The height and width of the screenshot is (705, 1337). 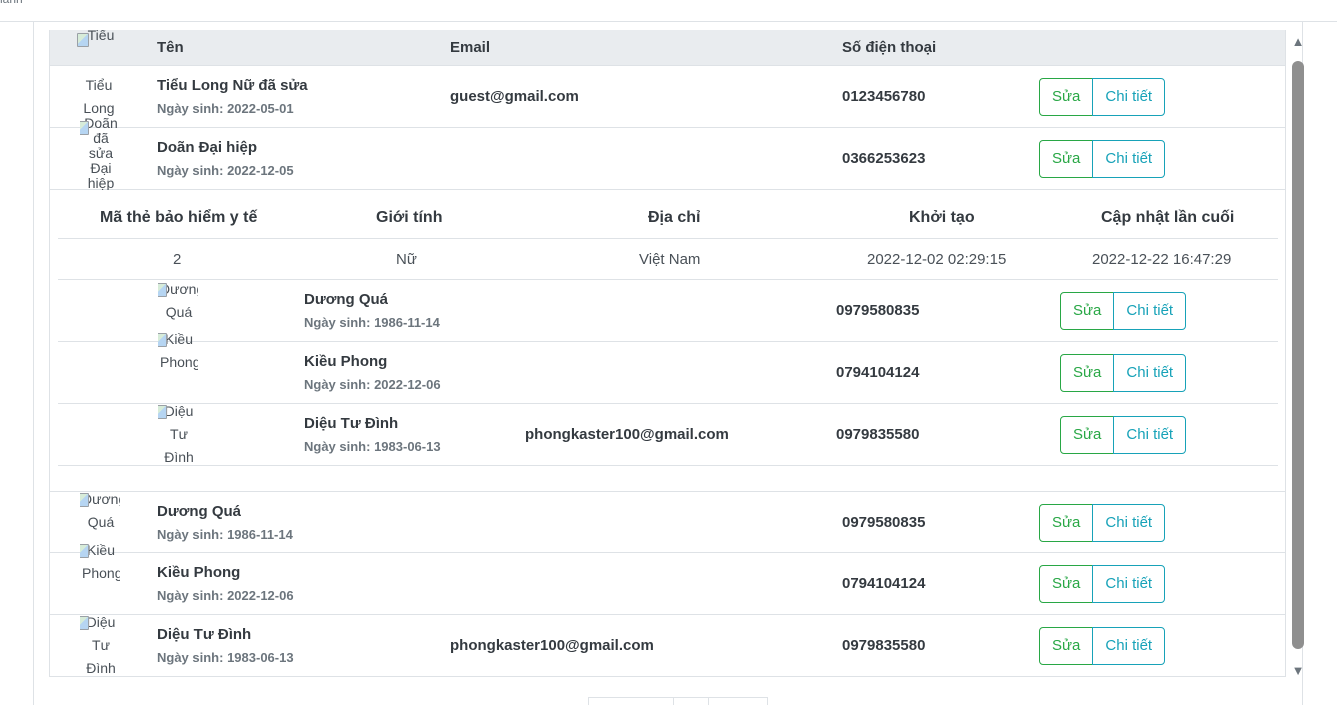 What do you see at coordinates (100, 154) in the screenshot?
I see `avatar-image: Doãn đã sửa Đại hiệp` at bounding box center [100, 154].